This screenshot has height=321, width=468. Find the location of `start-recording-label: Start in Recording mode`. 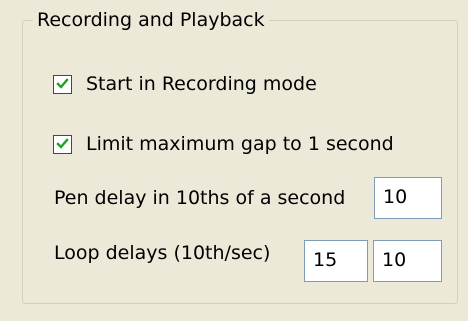

start-recording-label: Start in Recording mode is located at coordinates (201, 84).